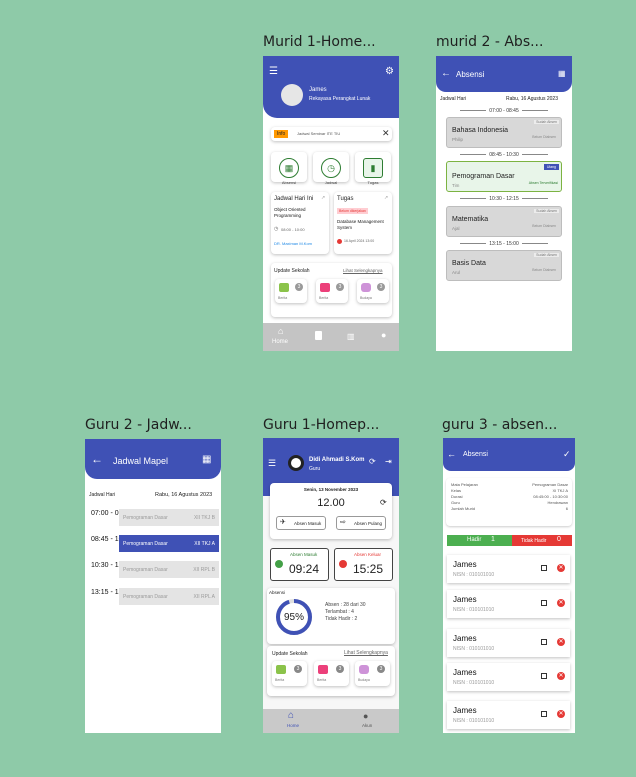 This screenshot has width=636, height=777. I want to click on schedule-row: 07:00 - 08:45 Pemograman Dasar XII TKJ B, so click(155, 519).